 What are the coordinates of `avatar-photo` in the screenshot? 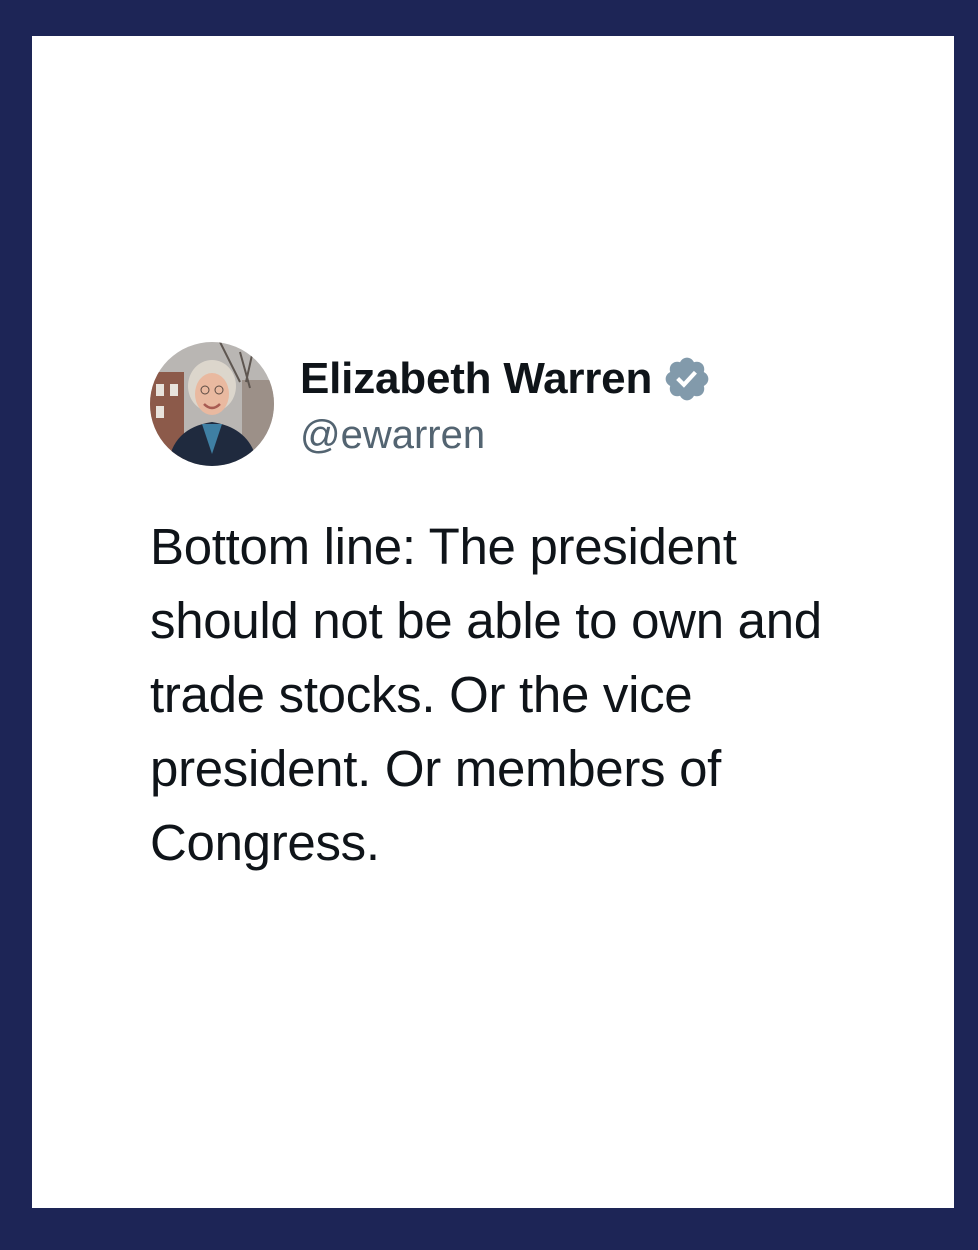 It's located at (212, 404).